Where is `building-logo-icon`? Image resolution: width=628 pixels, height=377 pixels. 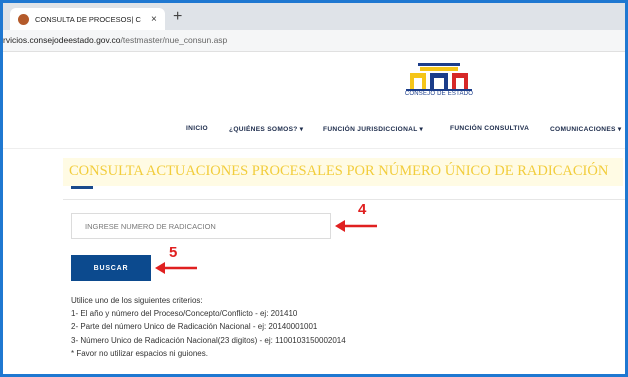 building-logo-icon is located at coordinates (439, 77).